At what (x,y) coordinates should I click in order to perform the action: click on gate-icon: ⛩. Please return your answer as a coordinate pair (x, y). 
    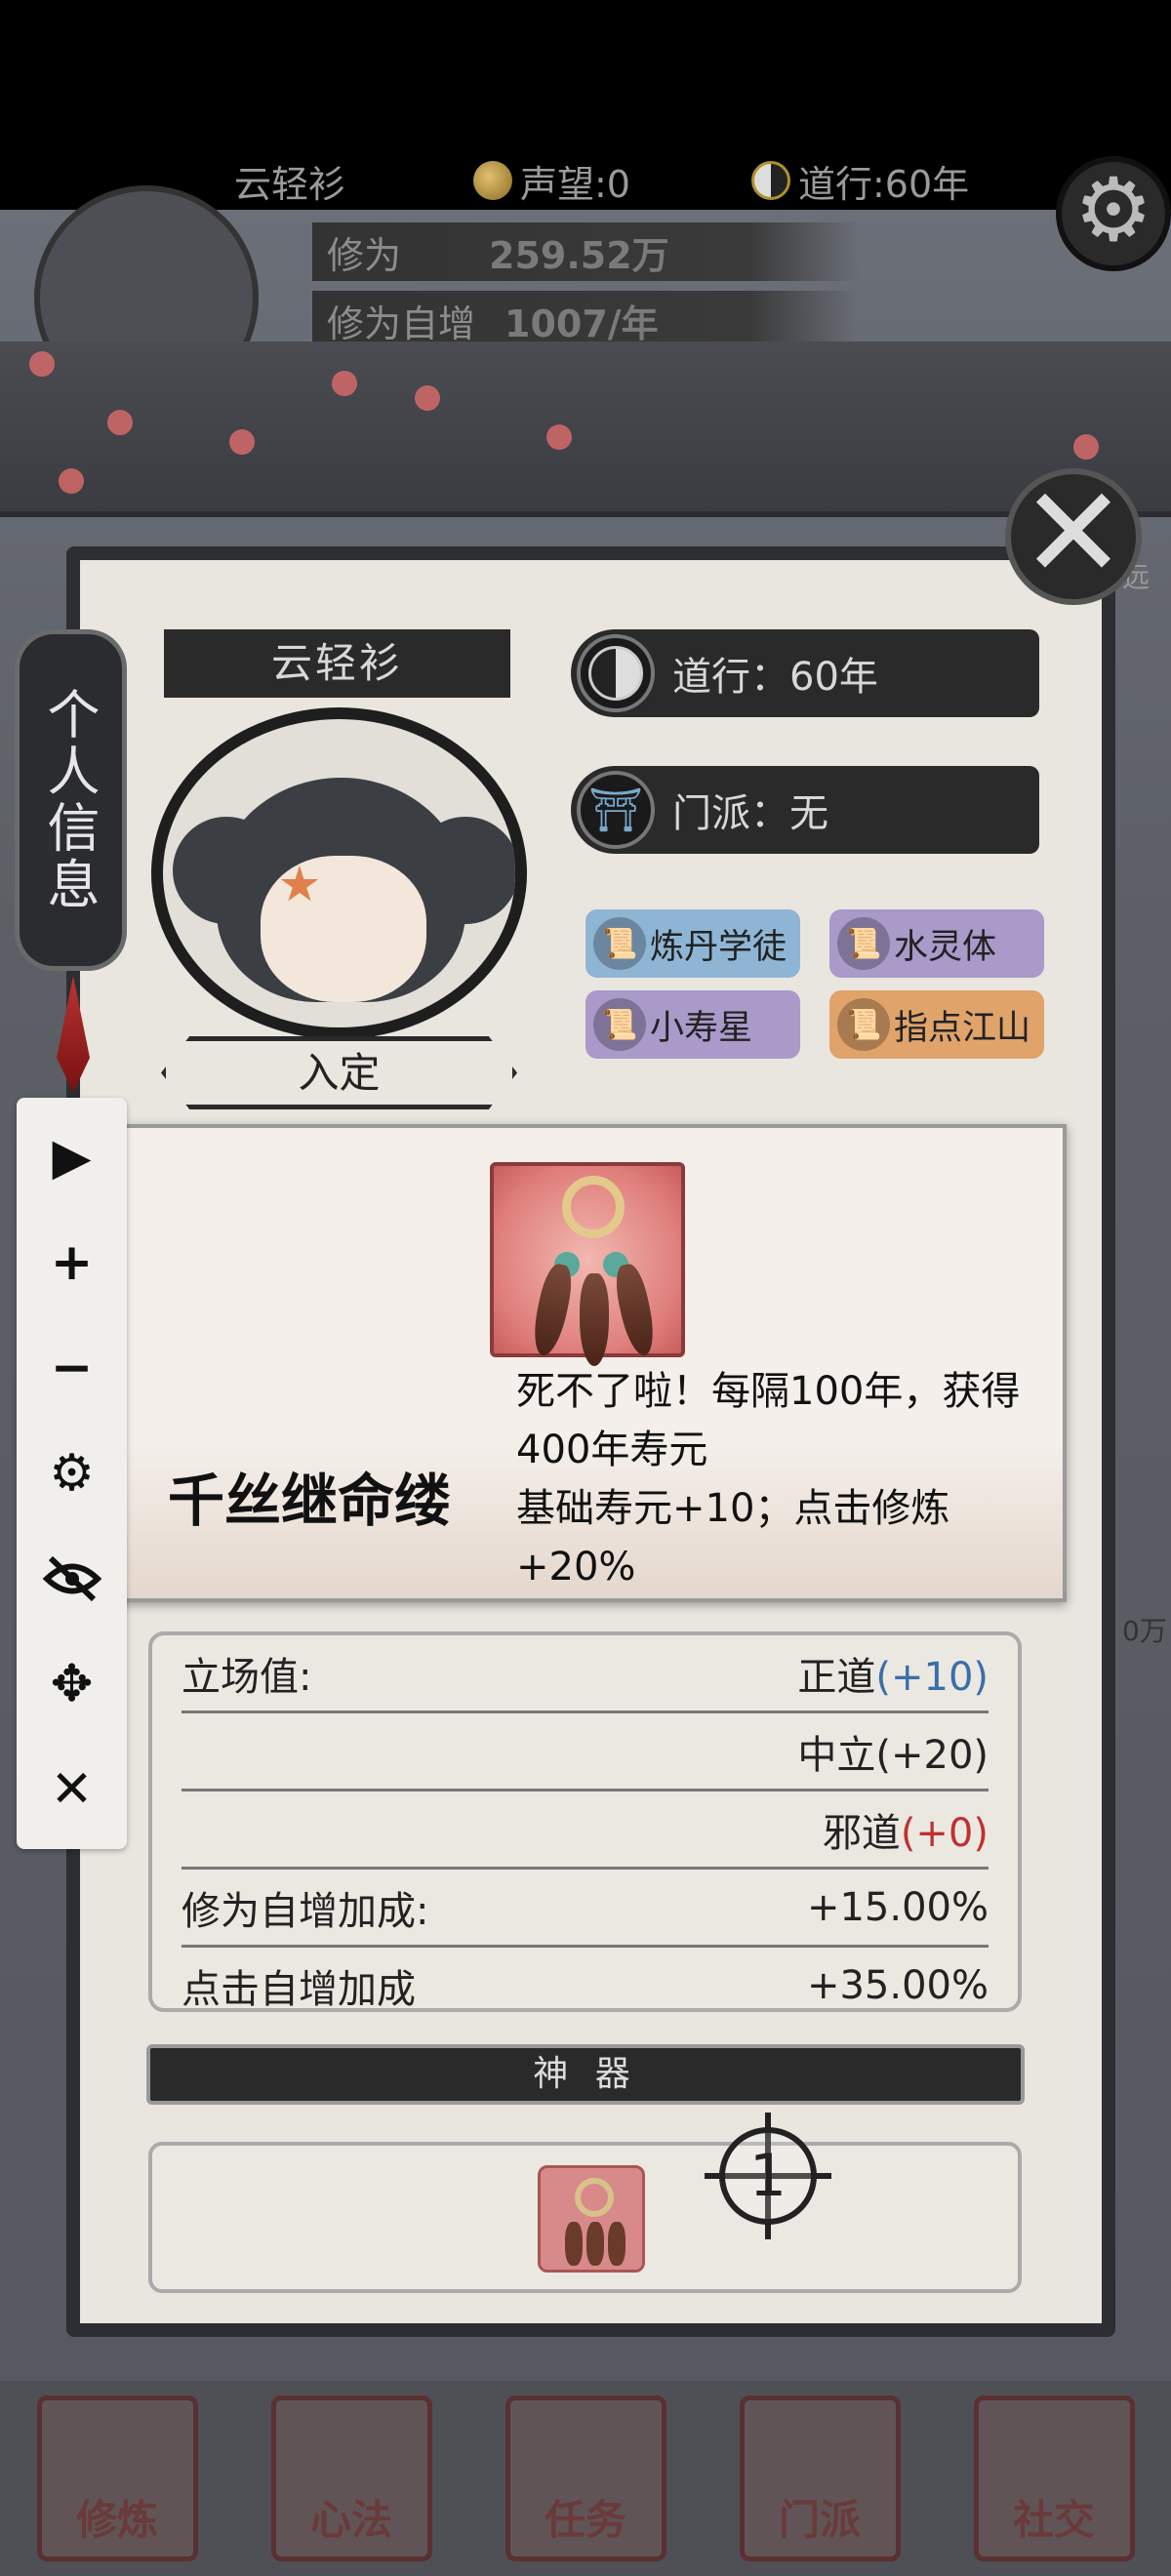
    Looking at the image, I should click on (616, 810).